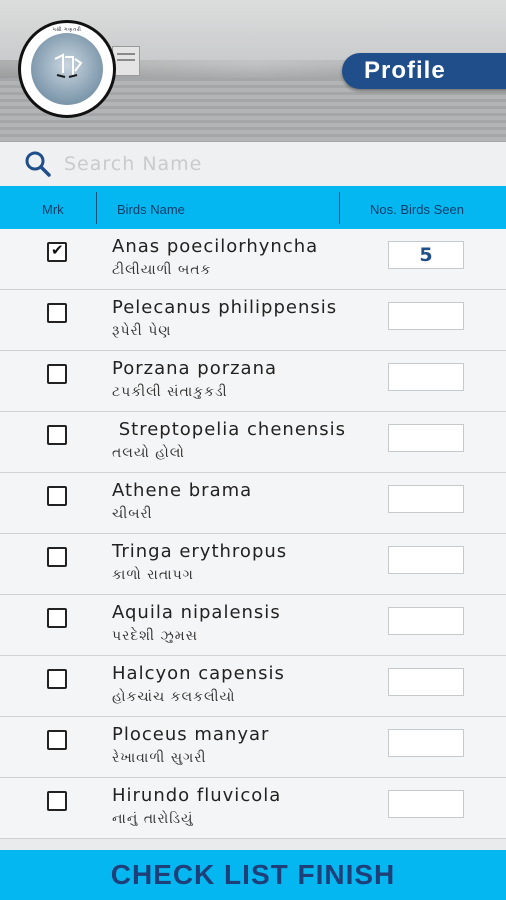 This screenshot has height=900, width=506. What do you see at coordinates (426, 255) in the screenshot?
I see `bird-count-input: 5` at bounding box center [426, 255].